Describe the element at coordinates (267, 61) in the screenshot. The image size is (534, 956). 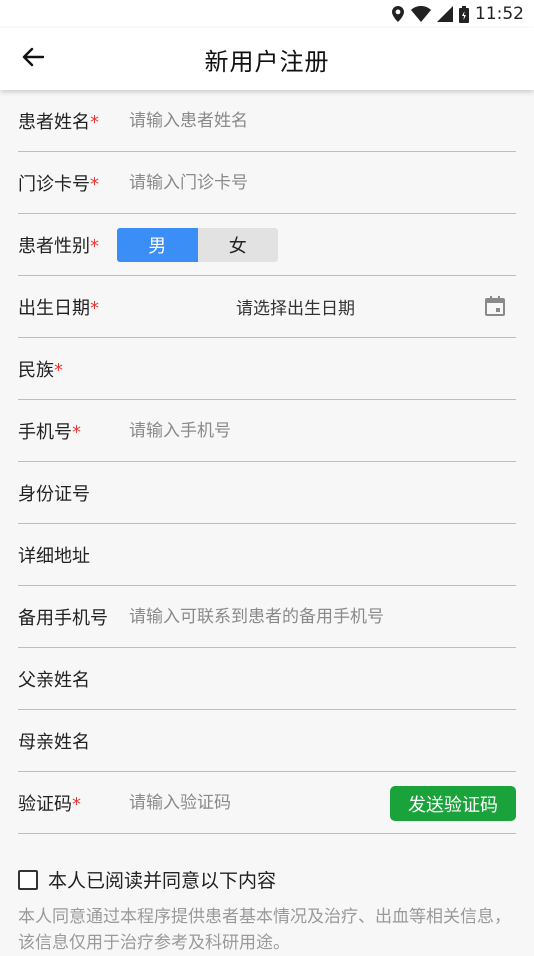
I see `page-title: 新用户注册` at that location.